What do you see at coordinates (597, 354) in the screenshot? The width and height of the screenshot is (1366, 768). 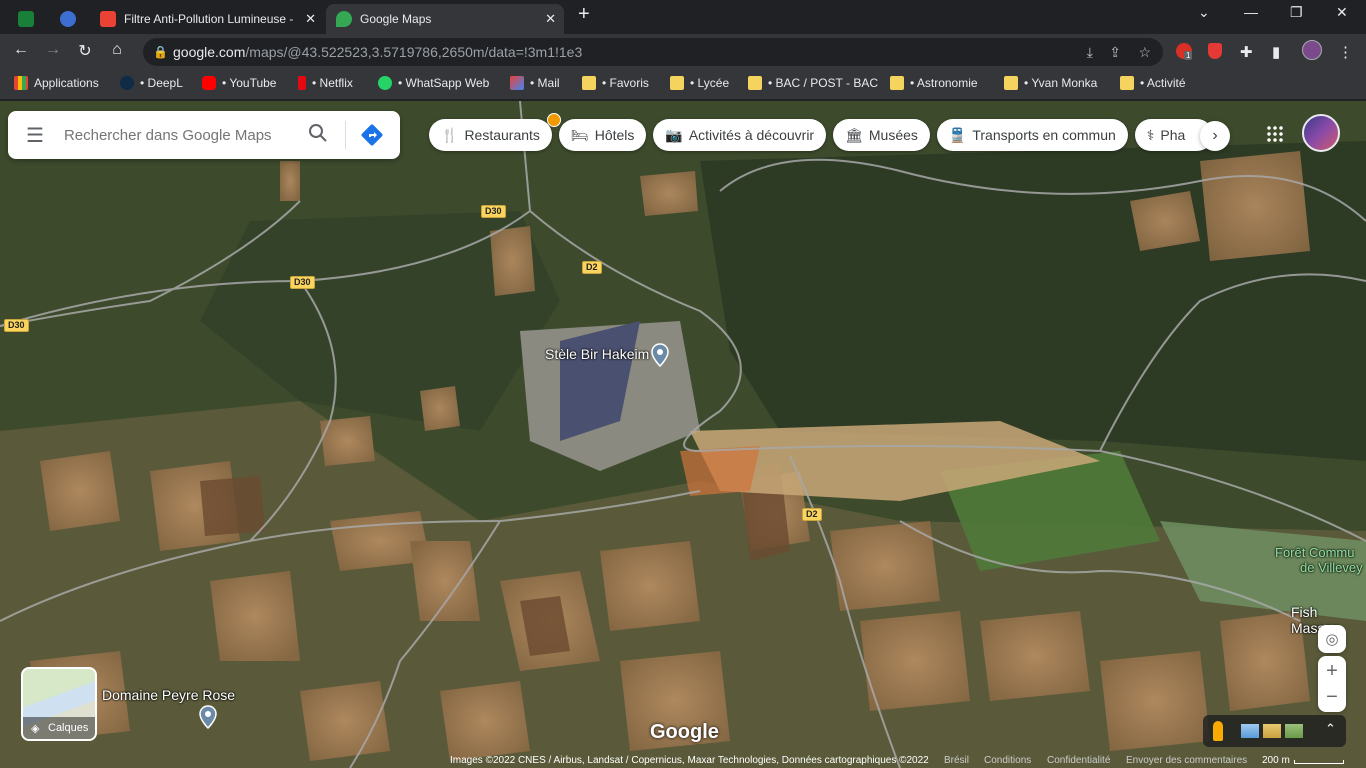 I see `place-label-stele: Stèle Bir Hakeim` at bounding box center [597, 354].